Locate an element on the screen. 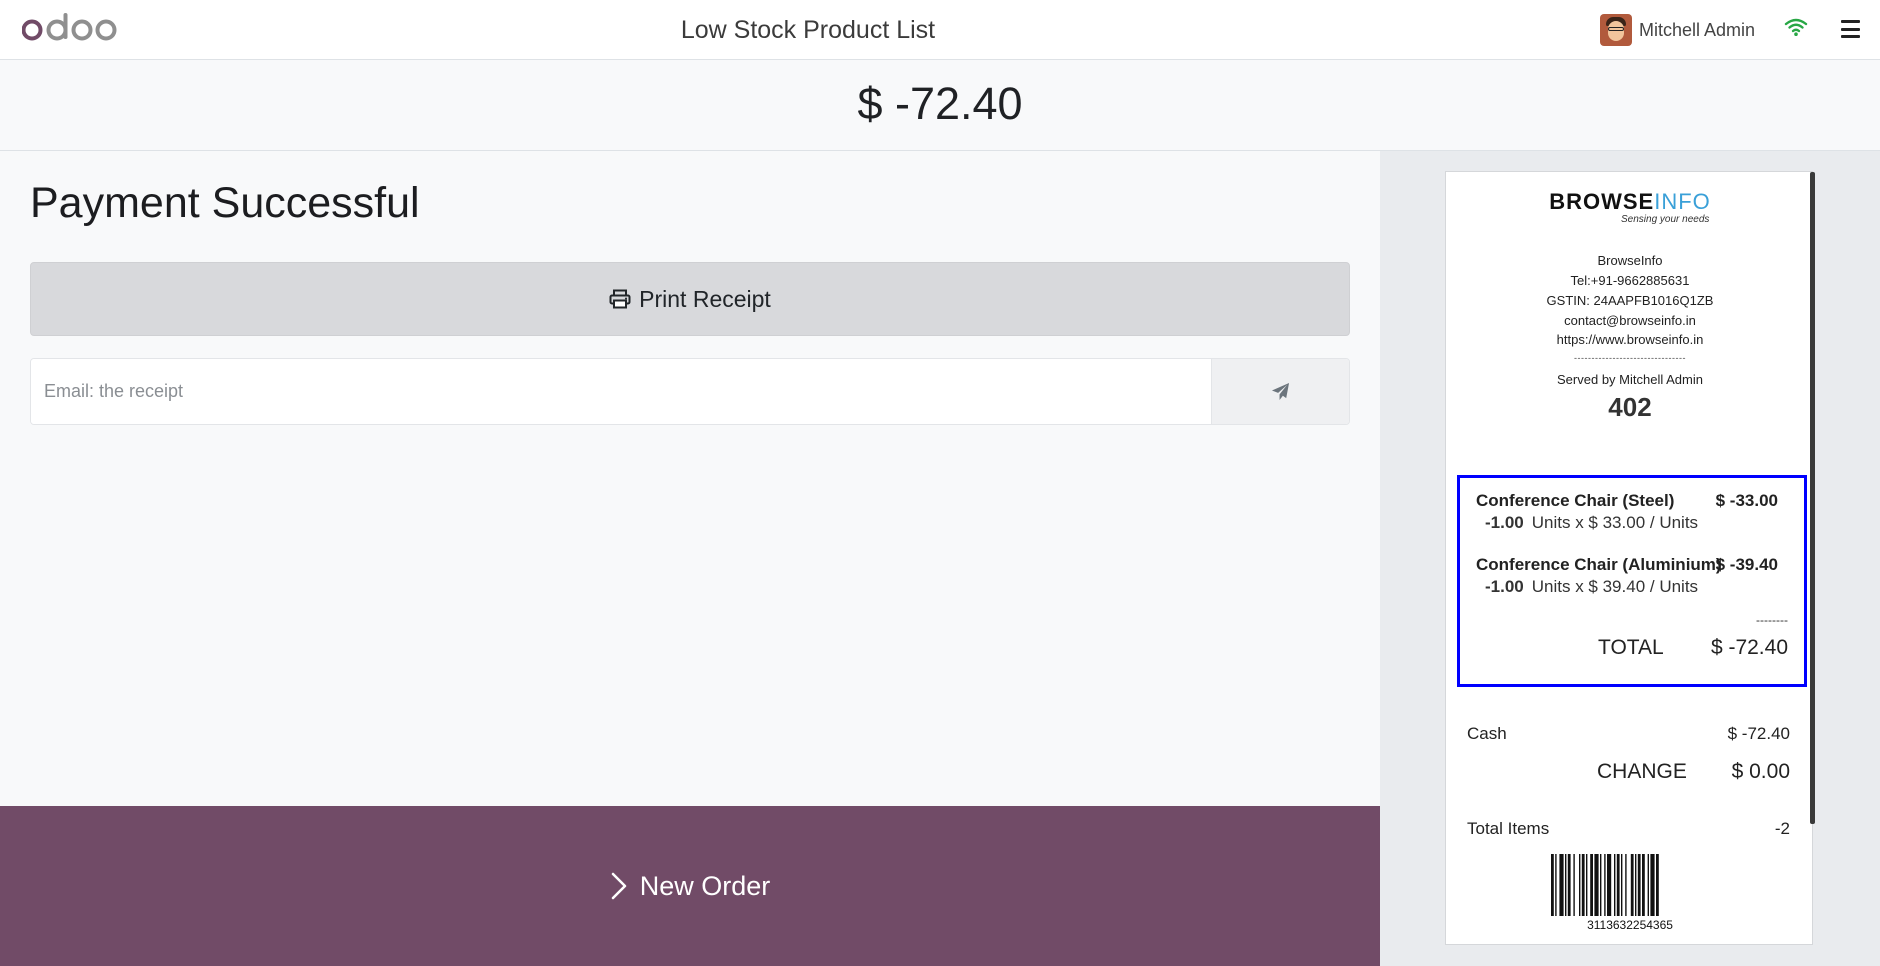 The image size is (1880, 966). wifi-icon is located at coordinates (1796, 27).